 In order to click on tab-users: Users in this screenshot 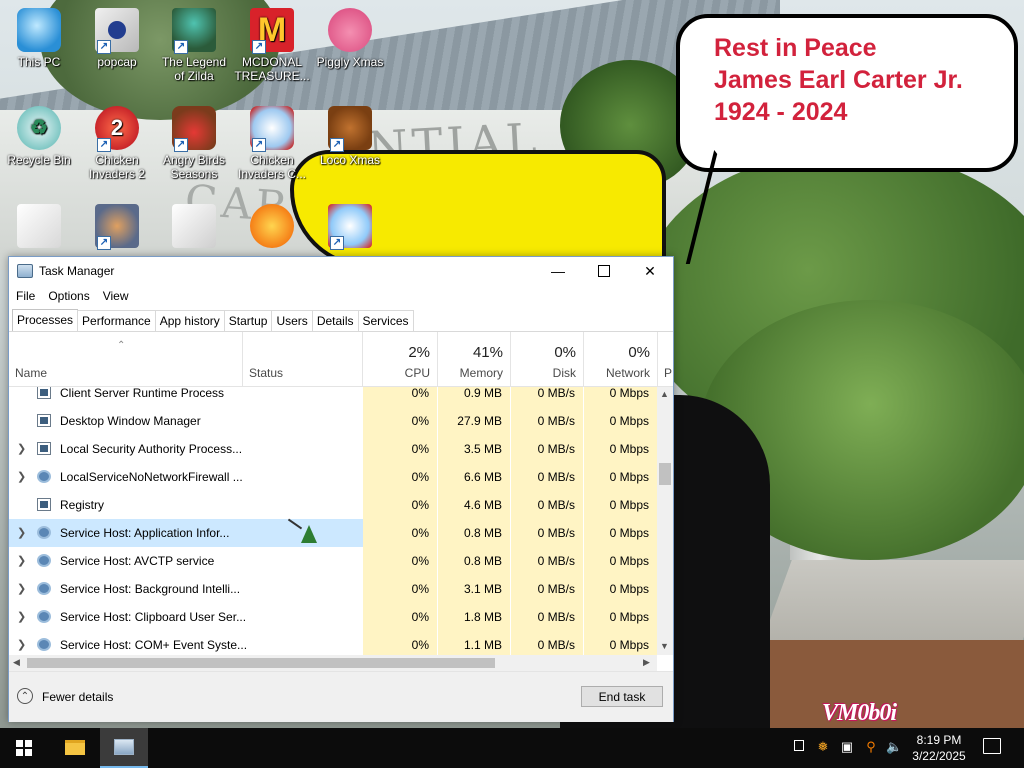, I will do `click(292, 320)`.